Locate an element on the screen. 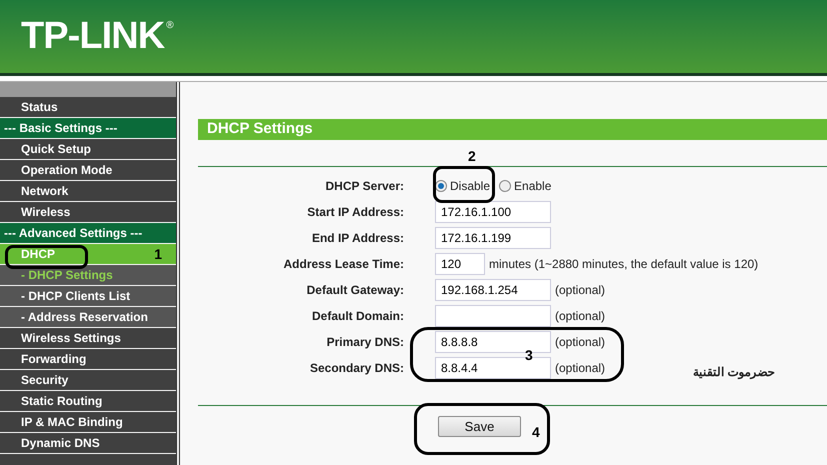 Image resolution: width=827 pixels, height=465 pixels. input-field: 172.16.1.199 is located at coordinates (493, 238).